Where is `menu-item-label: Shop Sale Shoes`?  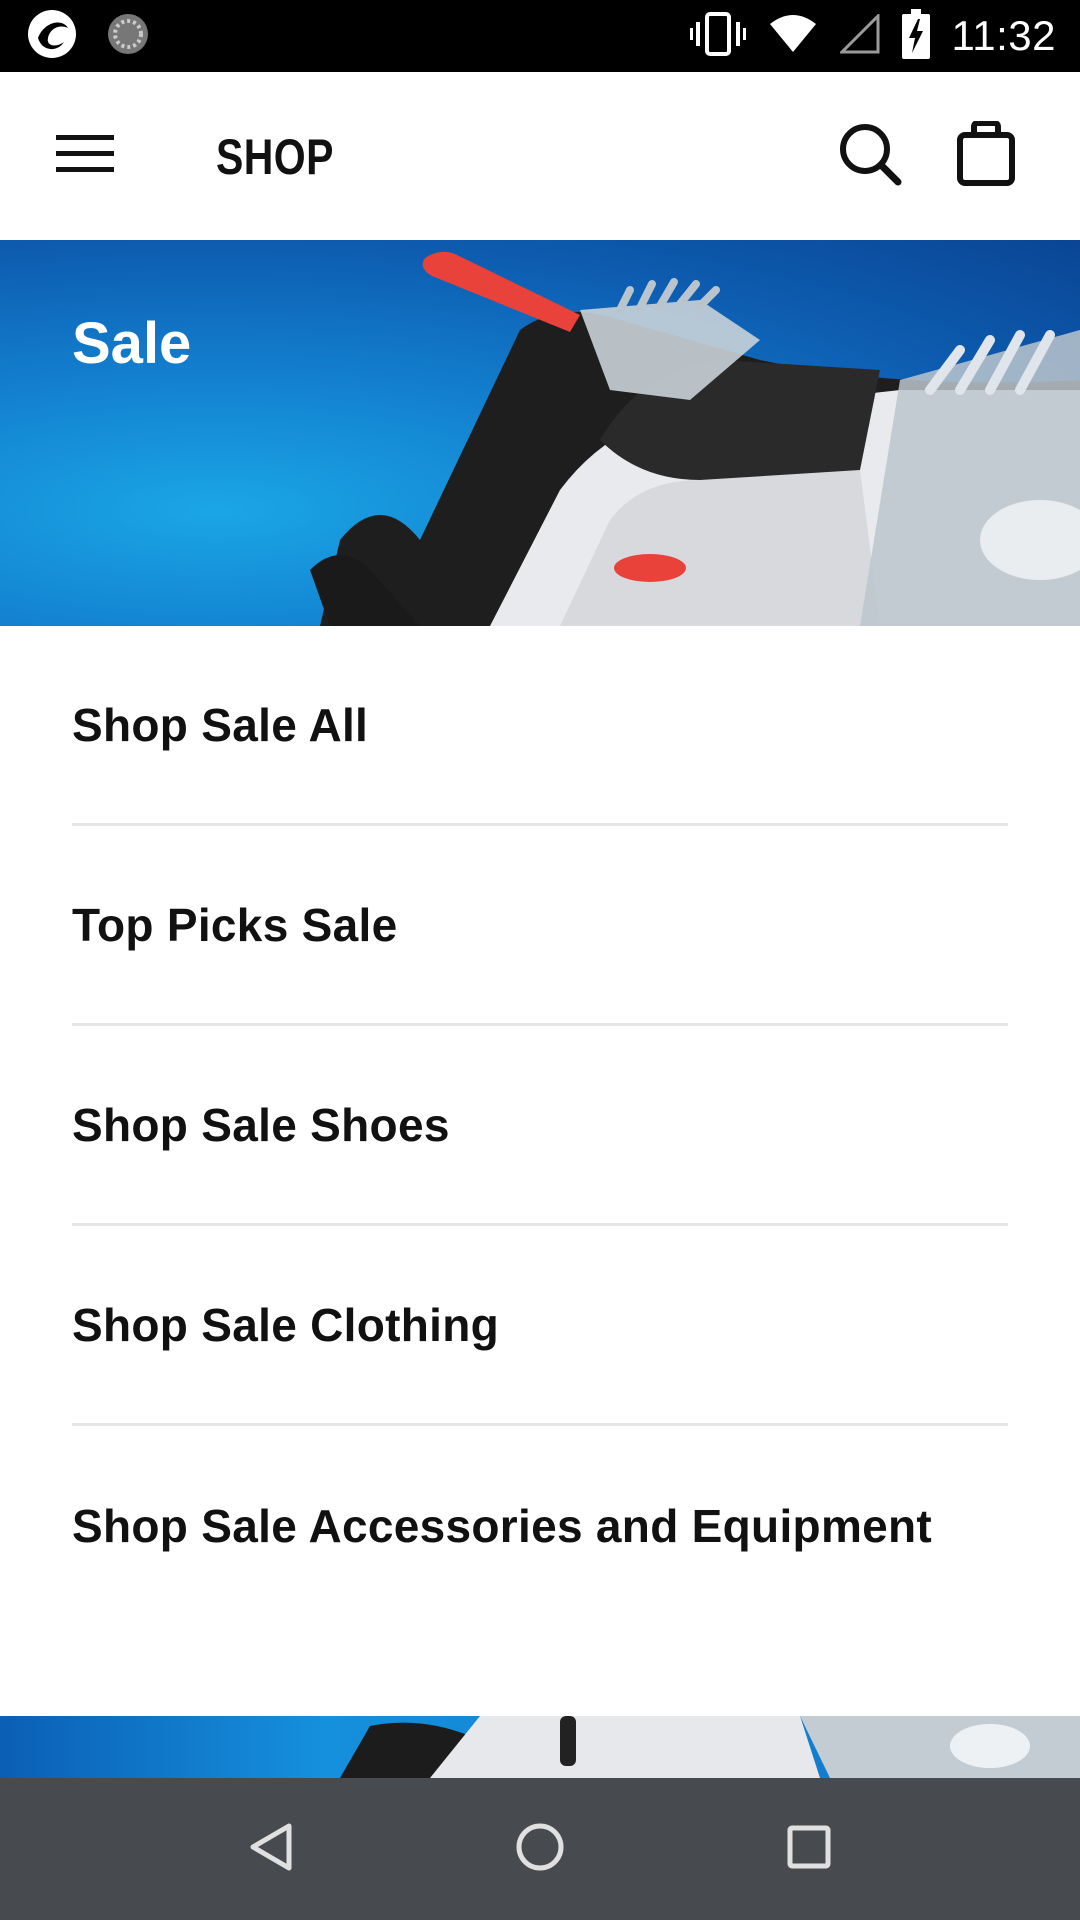
menu-item-label: Shop Sale Shoes is located at coordinates (261, 1124).